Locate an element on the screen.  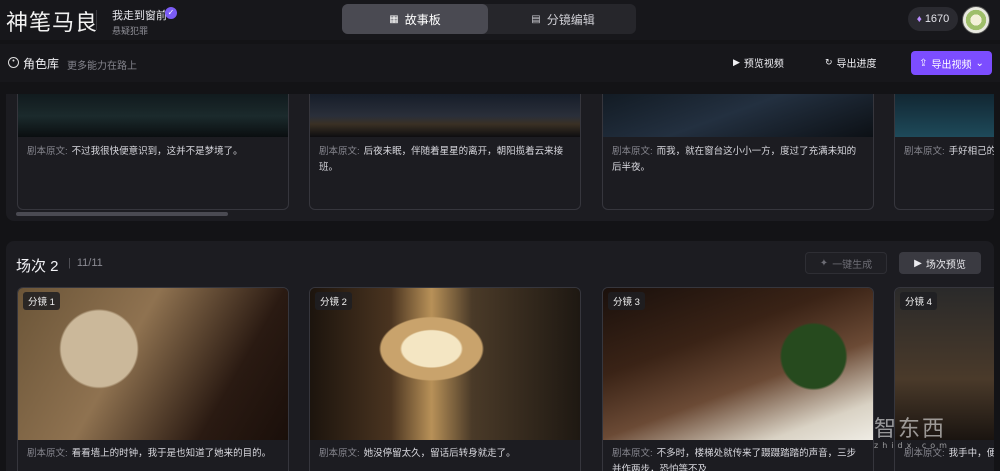
scene-preview-label: 场次预览 is located at coordinates (945, 265).